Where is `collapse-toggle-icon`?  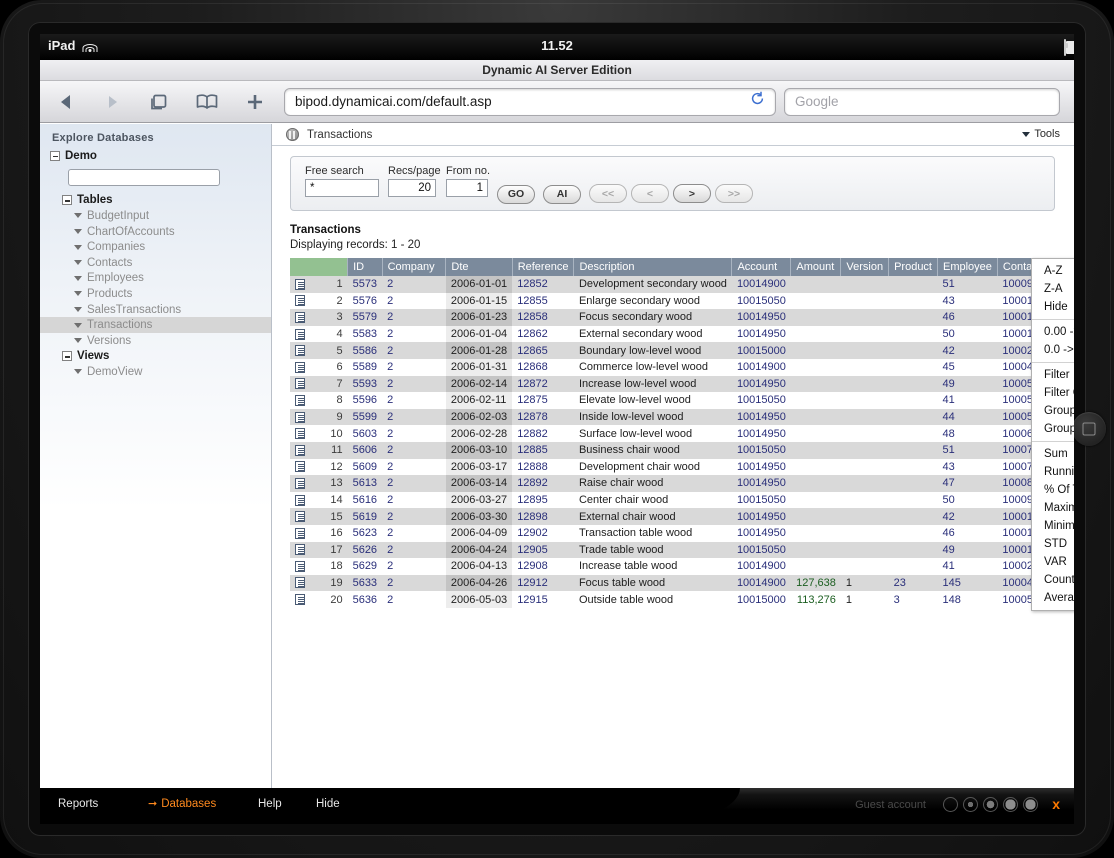
collapse-toggle-icon is located at coordinates (67, 200).